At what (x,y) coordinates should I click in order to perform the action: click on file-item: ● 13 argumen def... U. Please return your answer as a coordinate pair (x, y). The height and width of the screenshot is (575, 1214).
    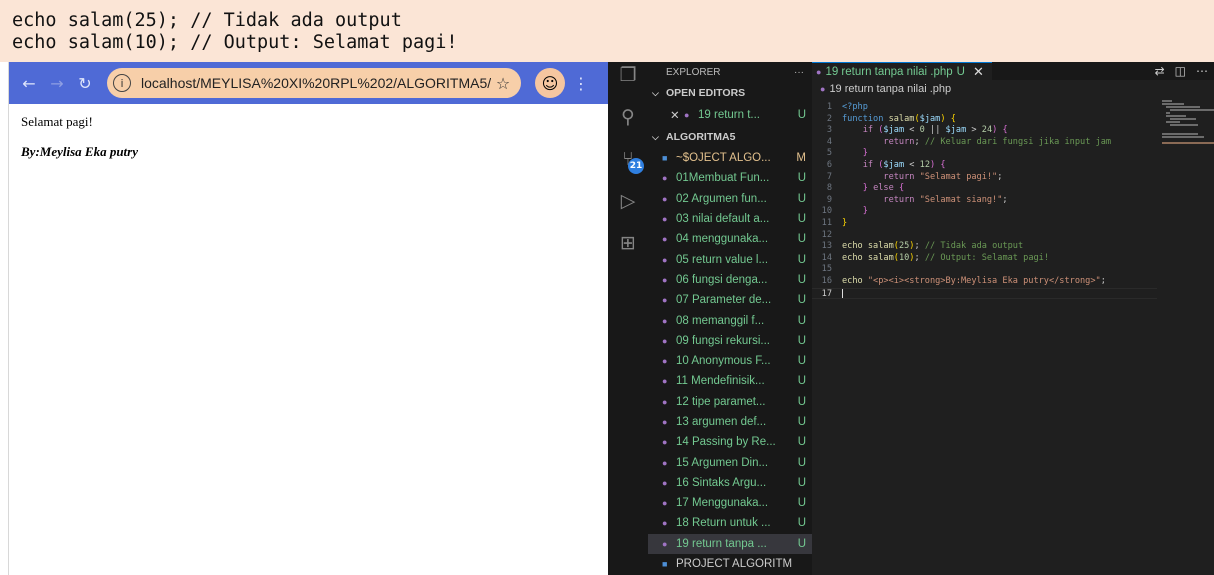
    Looking at the image, I should click on (730, 422).